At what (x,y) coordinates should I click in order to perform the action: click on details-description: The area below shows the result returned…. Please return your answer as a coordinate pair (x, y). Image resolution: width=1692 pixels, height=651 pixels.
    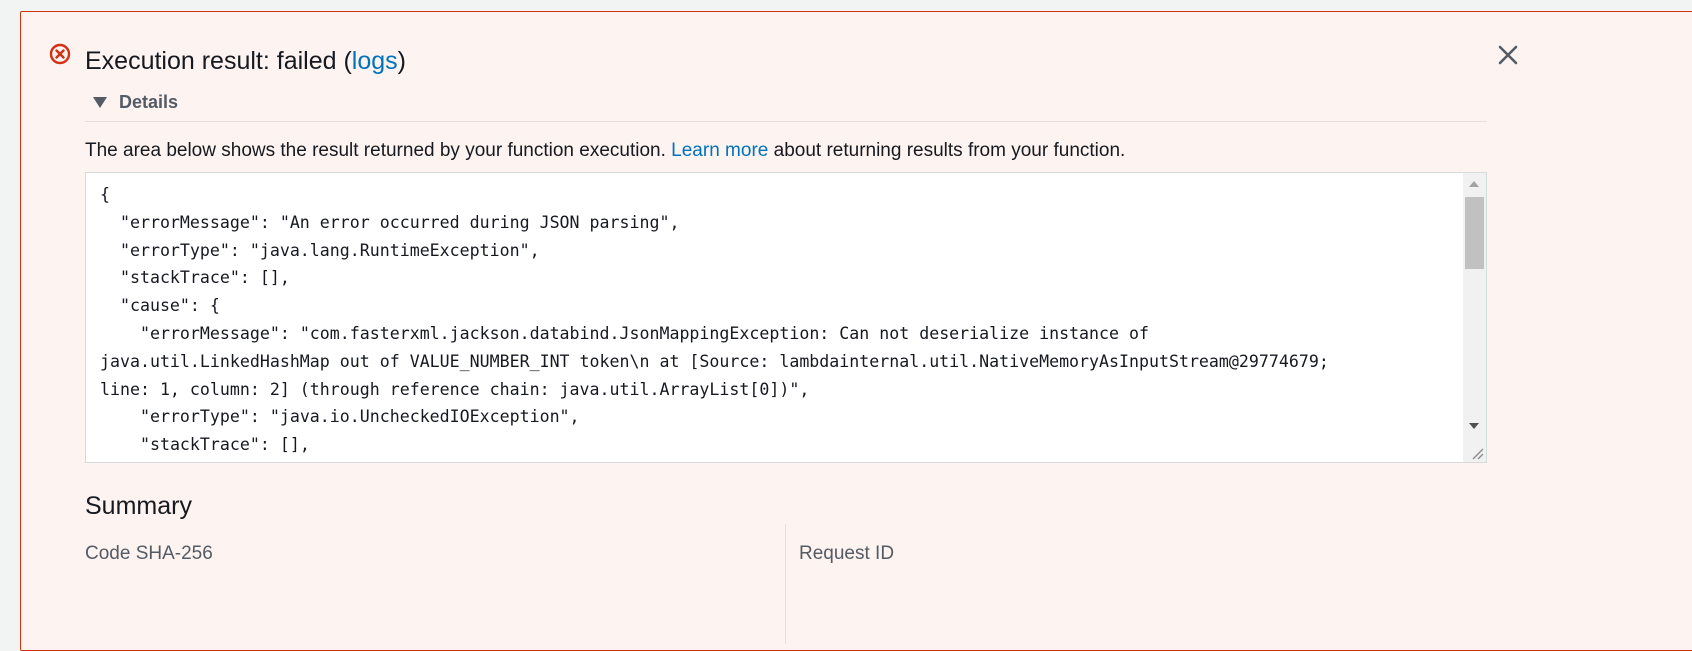
    Looking at the image, I should click on (605, 151).